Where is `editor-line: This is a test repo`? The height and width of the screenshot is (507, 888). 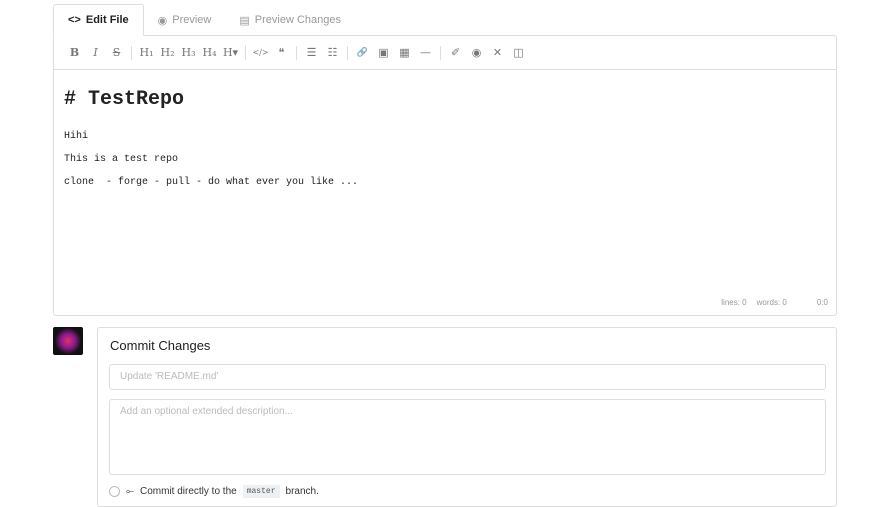
editor-line: This is a test repo is located at coordinates (121, 159).